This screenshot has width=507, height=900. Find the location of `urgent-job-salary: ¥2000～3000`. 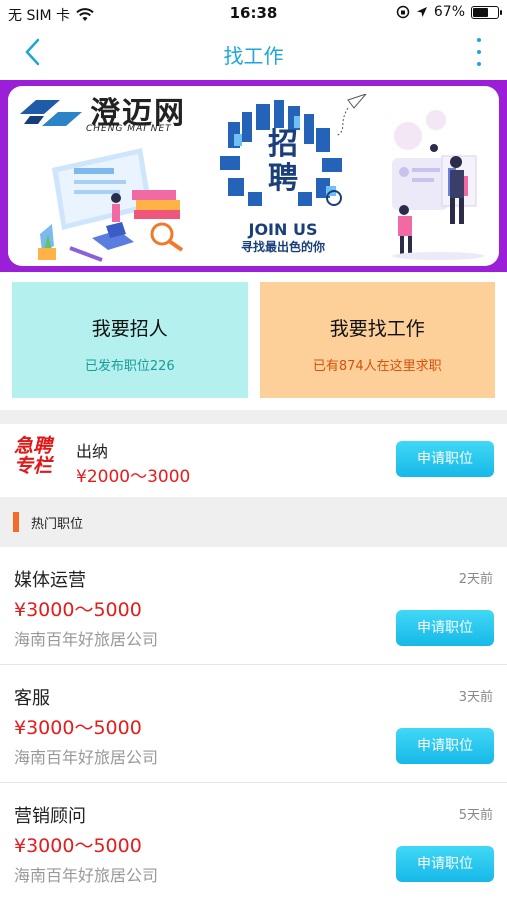

urgent-job-salary: ¥2000～3000 is located at coordinates (133, 477).